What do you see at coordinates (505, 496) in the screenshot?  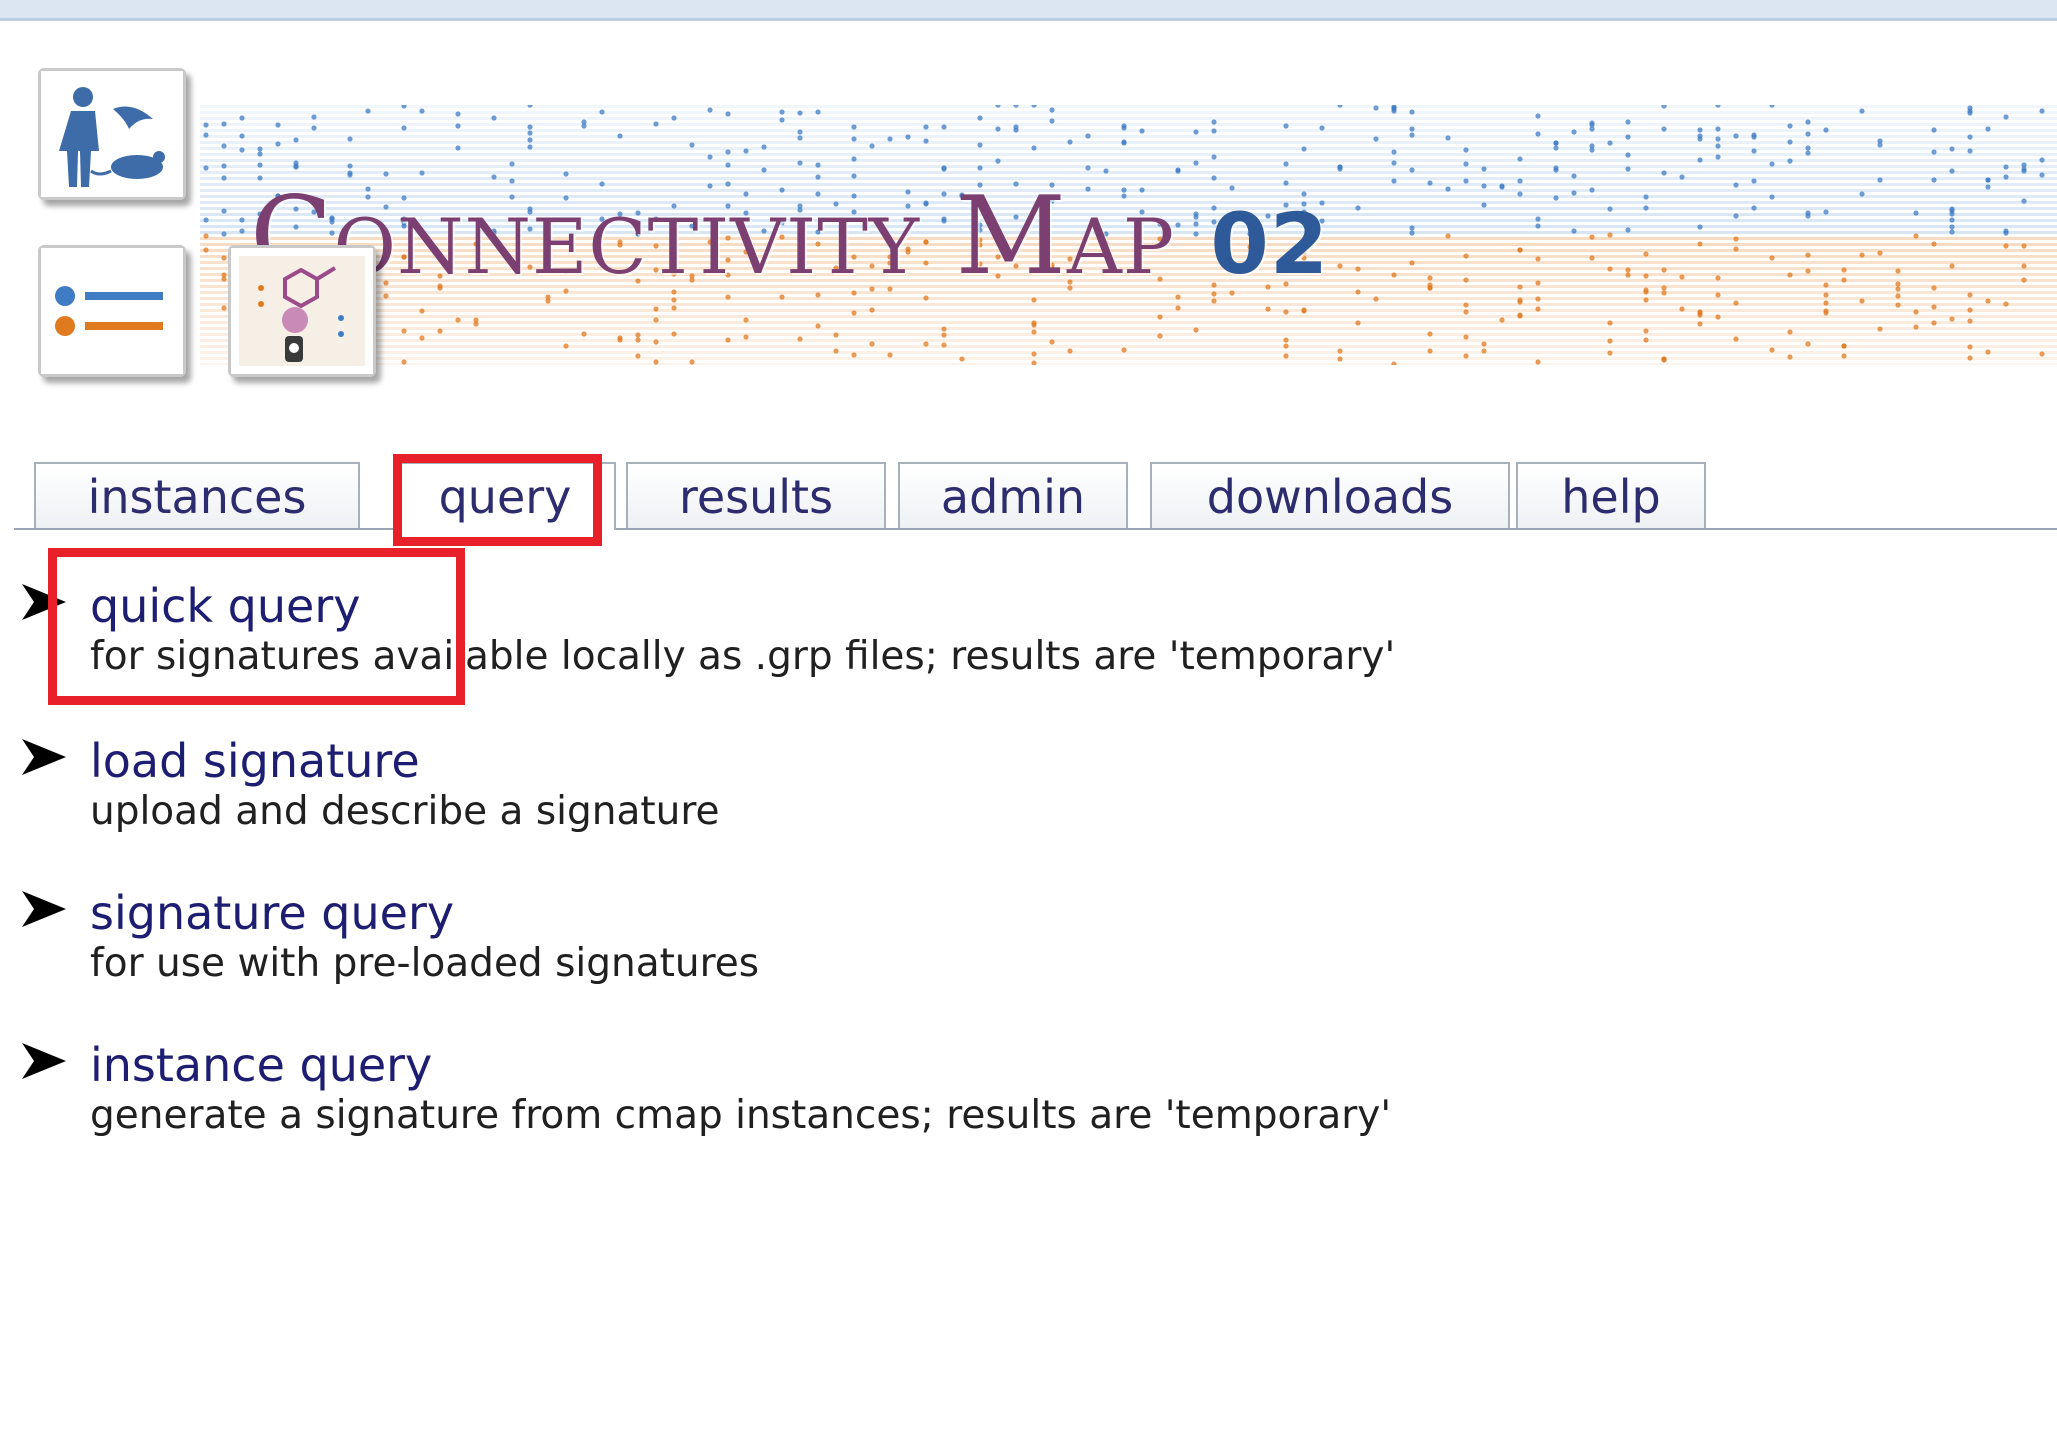 I see `tab-query: query` at bounding box center [505, 496].